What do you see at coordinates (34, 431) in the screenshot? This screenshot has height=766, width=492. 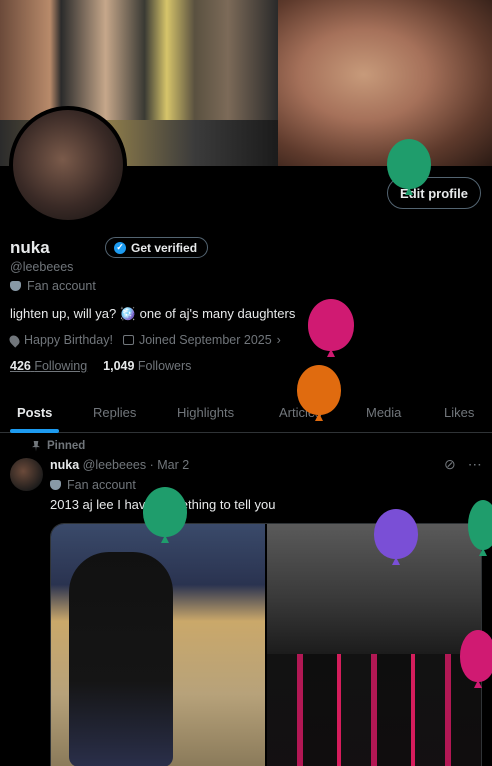 I see `active-tab-indicator` at bounding box center [34, 431].